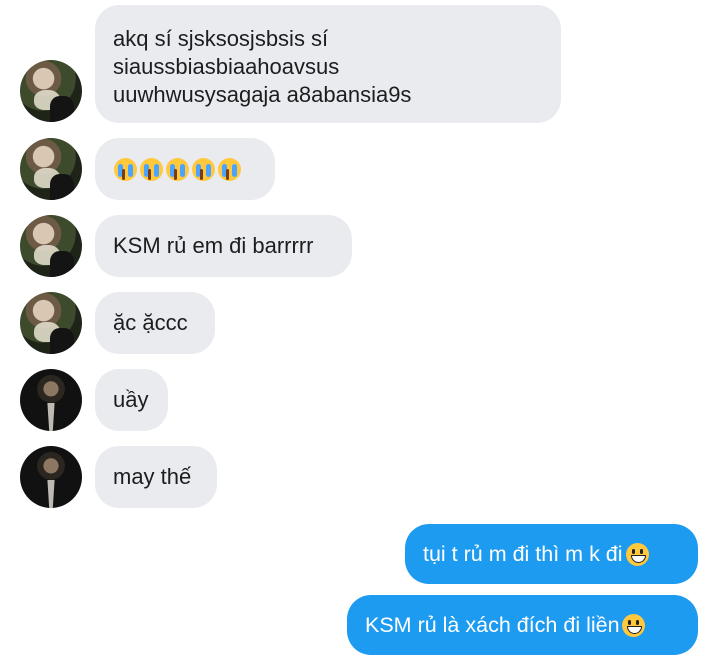 The image size is (720, 662). I want to click on message-bubble: KSM rủ em đi barrrrr, so click(223, 246).